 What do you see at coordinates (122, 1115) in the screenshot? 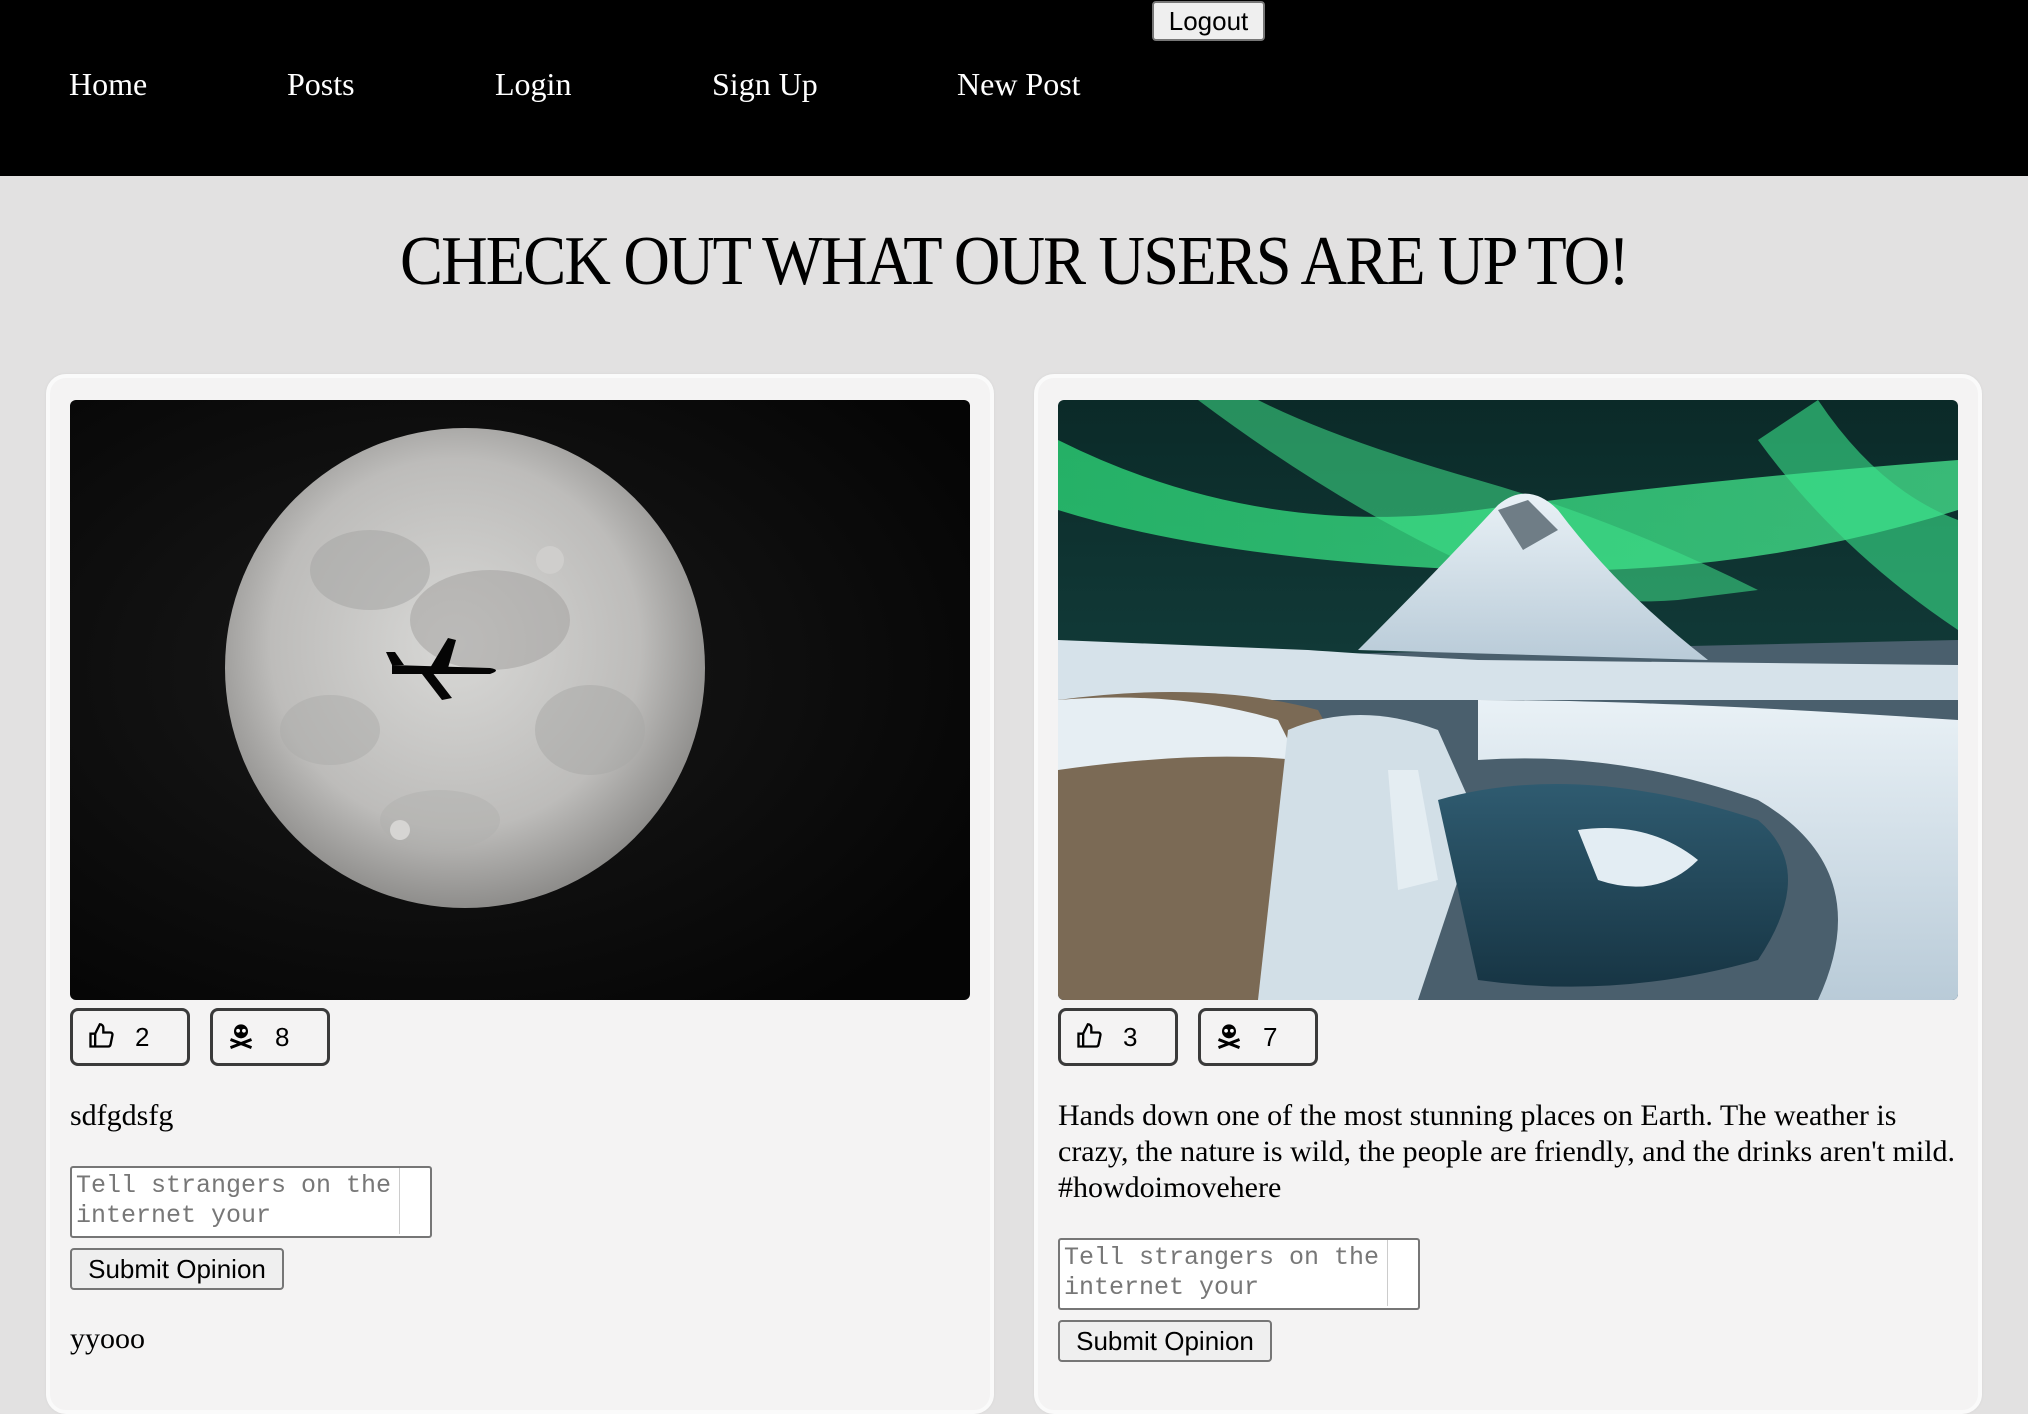
I see `post-caption: sdfgdsfg` at bounding box center [122, 1115].